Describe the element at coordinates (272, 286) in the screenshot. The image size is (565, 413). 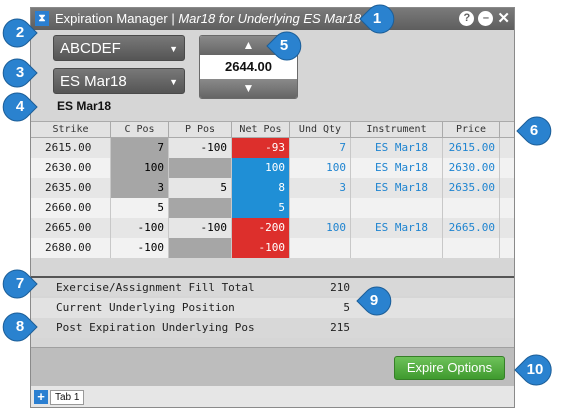
I see `fill-total-row: Exercise/Assignment Fill Total 210` at that location.